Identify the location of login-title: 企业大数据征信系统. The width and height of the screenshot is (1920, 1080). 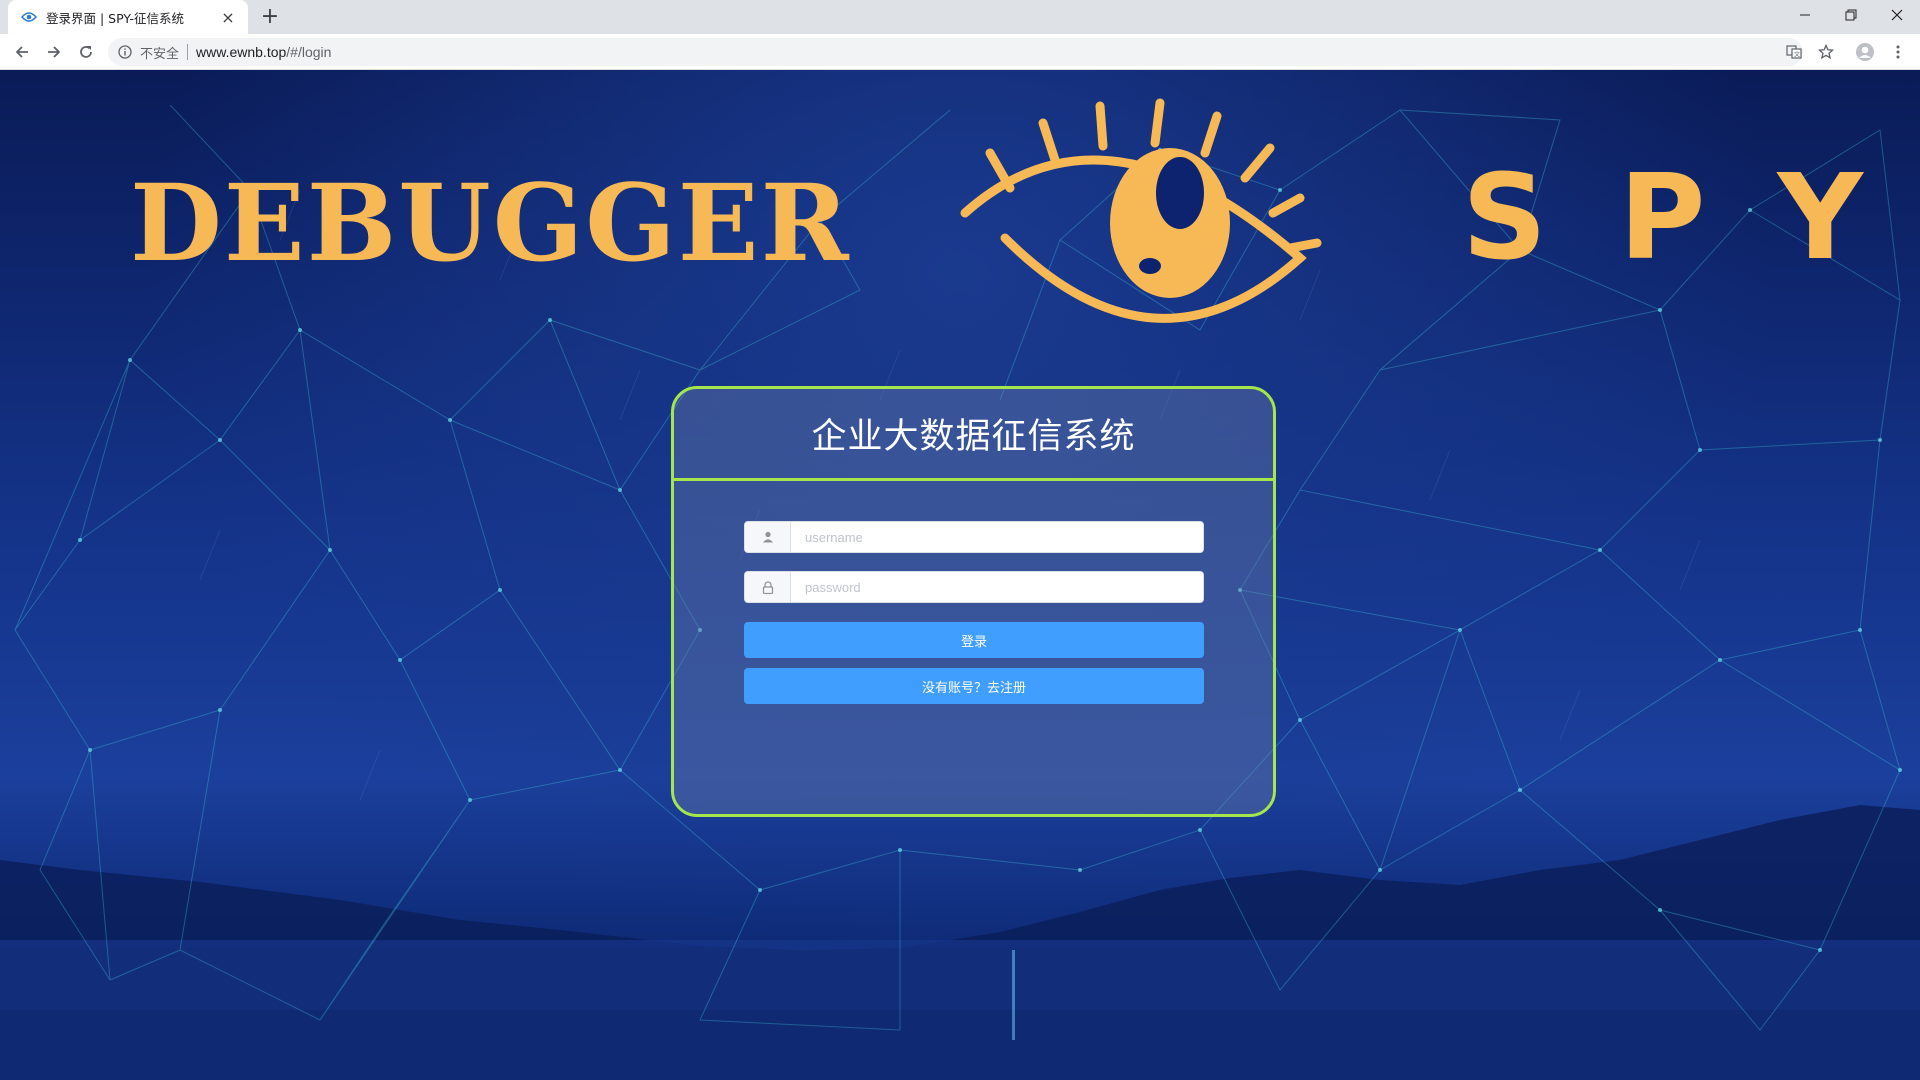
(973, 437).